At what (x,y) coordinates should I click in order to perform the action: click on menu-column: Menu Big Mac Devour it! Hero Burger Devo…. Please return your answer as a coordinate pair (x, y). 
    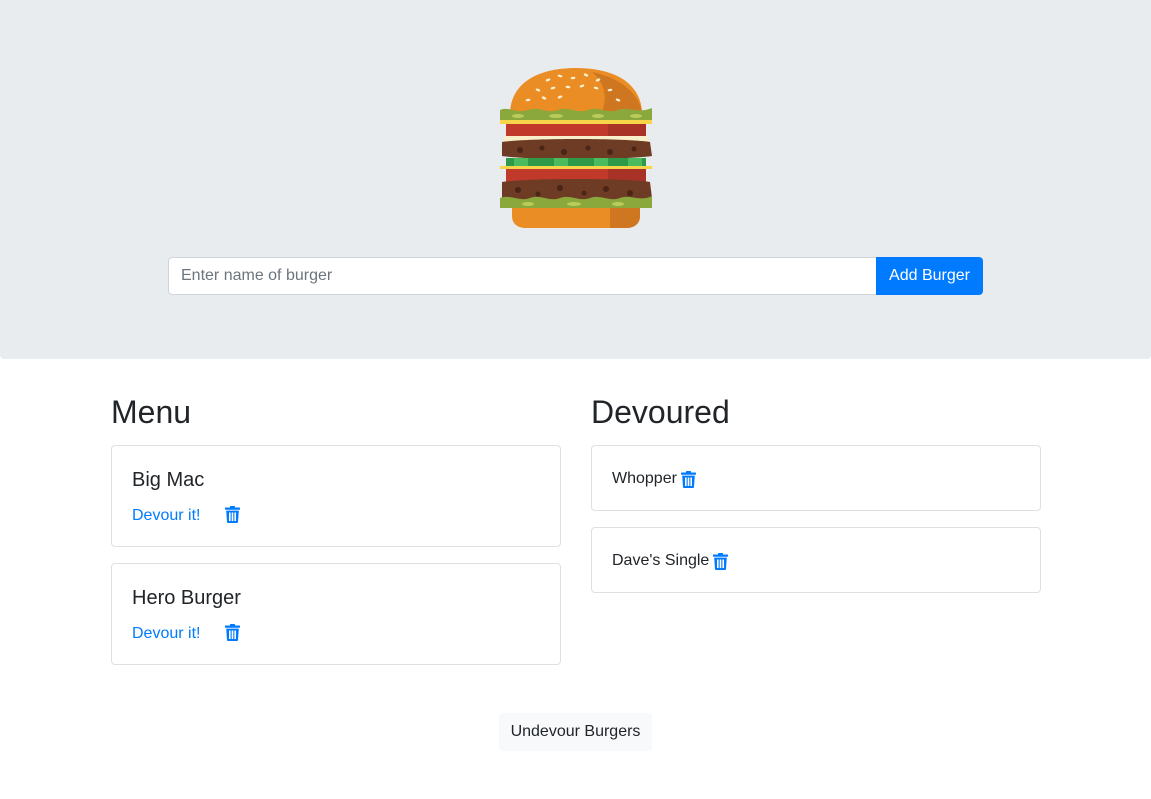
    Looking at the image, I should click on (336, 527).